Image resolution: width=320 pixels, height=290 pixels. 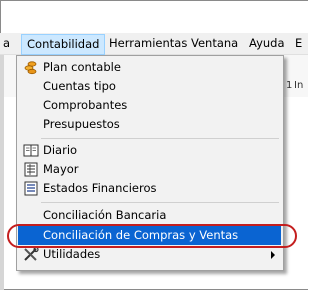 I want to click on menu-item-presupuestos: Presupuestos, so click(x=150, y=124).